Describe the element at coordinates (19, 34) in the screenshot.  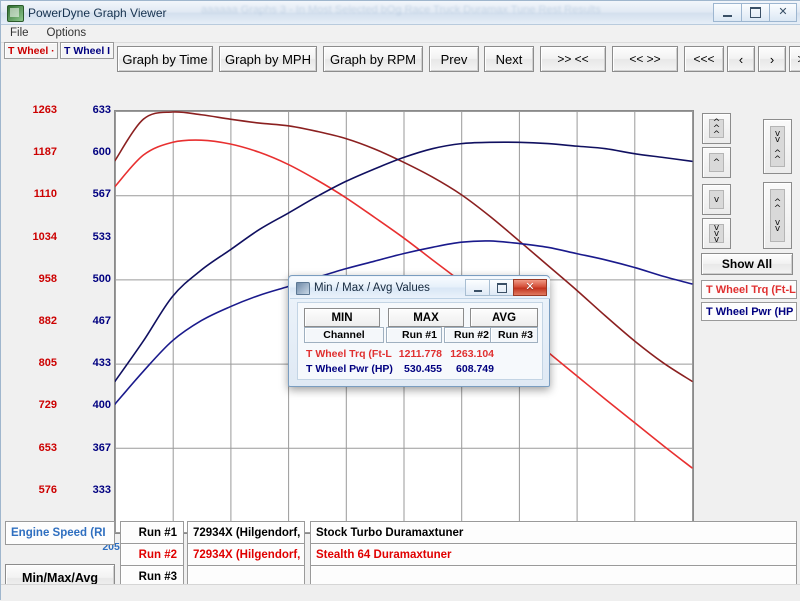
I see `menu-file: File` at that location.